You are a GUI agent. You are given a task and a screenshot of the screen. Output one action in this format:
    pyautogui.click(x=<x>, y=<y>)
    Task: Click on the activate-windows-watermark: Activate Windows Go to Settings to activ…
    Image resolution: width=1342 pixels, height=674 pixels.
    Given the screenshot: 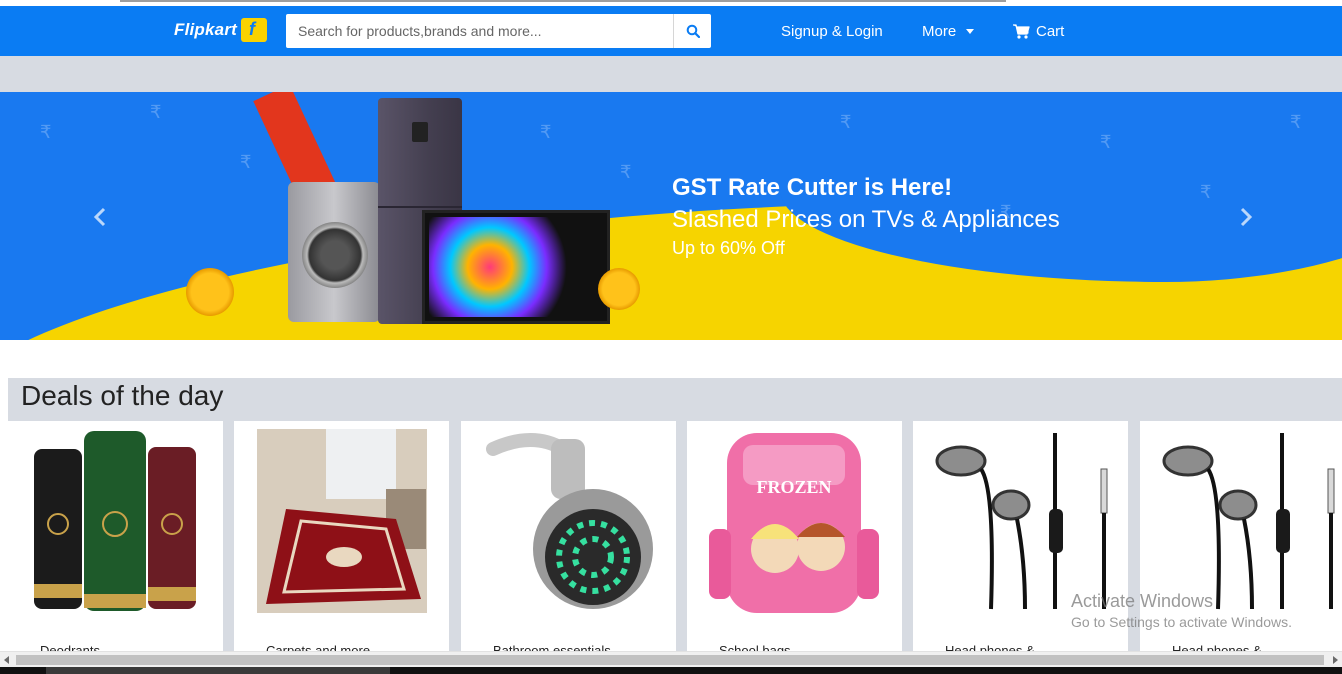 What is the action you would take?
    pyautogui.click(x=1181, y=610)
    